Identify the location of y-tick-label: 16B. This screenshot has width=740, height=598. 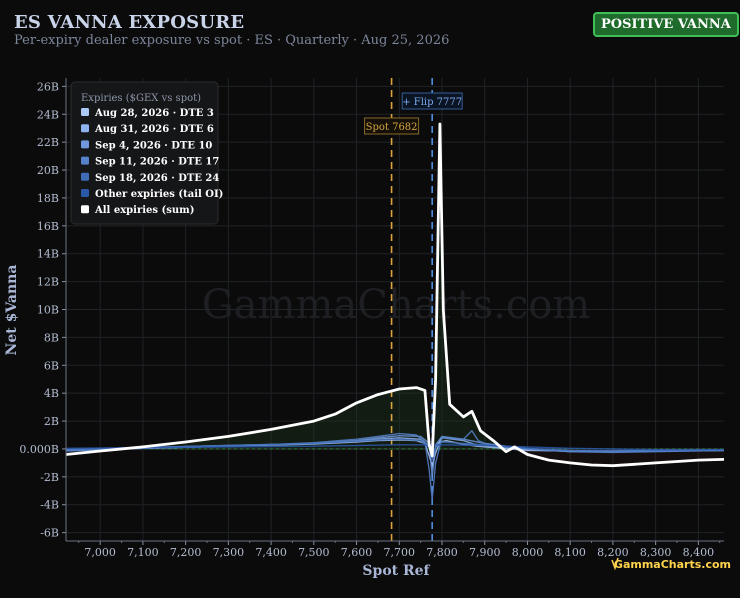
(48, 226).